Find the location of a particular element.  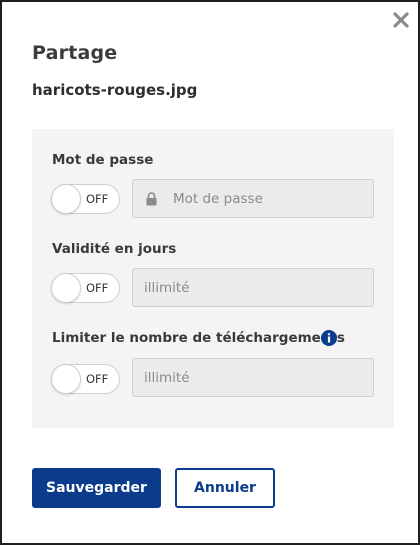

download-limit-placeholder: illimité is located at coordinates (167, 377).